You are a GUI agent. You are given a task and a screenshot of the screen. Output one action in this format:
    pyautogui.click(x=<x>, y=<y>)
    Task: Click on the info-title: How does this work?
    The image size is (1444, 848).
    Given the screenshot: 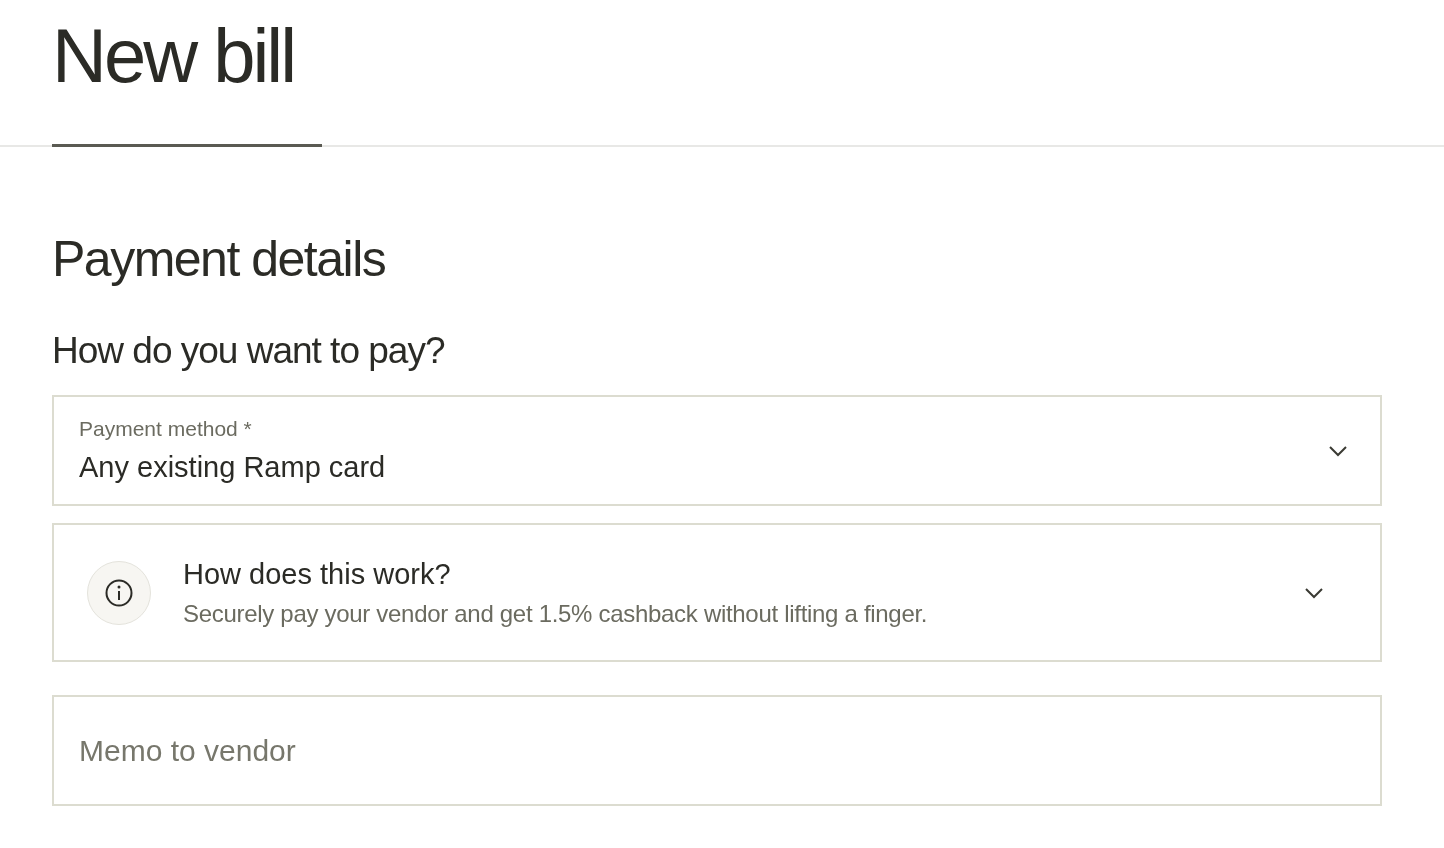 What is the action you would take?
    pyautogui.click(x=317, y=574)
    